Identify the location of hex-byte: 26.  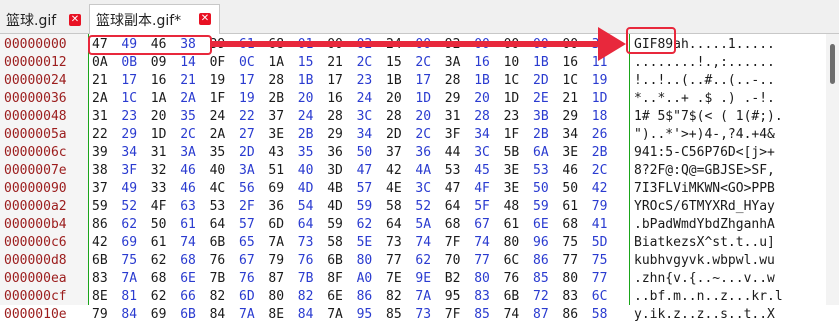
(604, 135).